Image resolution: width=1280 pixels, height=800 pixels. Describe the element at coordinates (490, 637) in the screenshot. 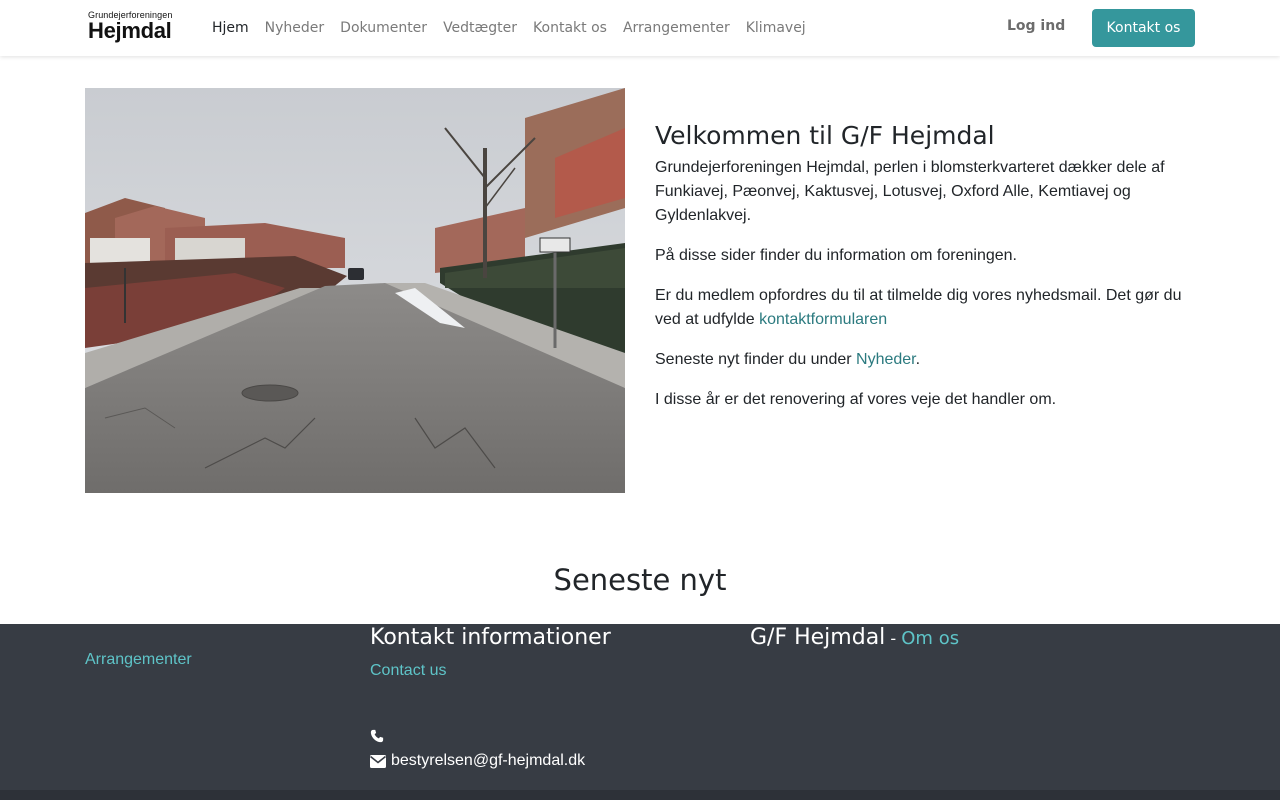

I see `footer-contact-title: Kontakt informationer` at that location.